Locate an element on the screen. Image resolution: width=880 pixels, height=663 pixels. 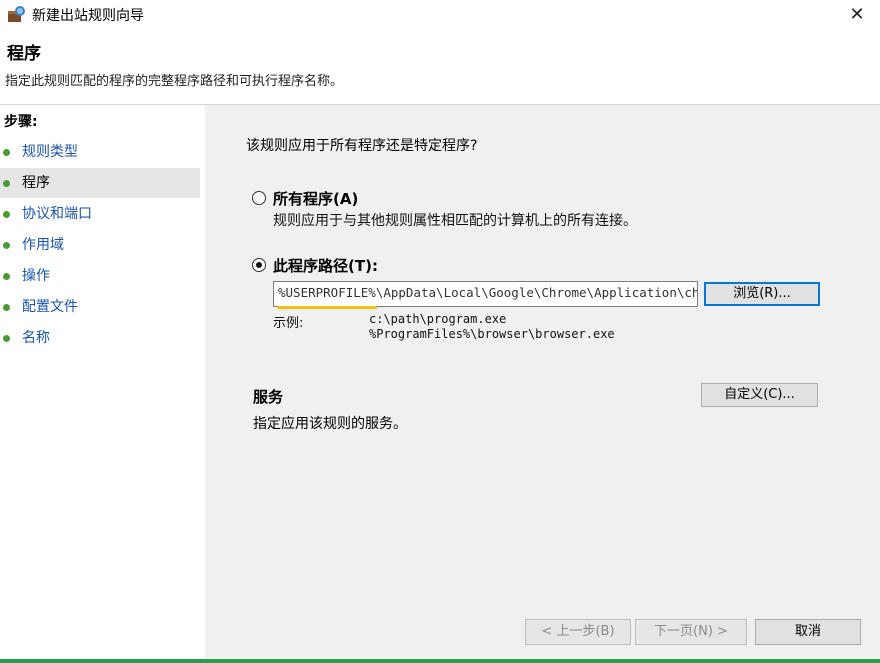
sidebar-item-profile: 配置文件 is located at coordinates (100, 307).